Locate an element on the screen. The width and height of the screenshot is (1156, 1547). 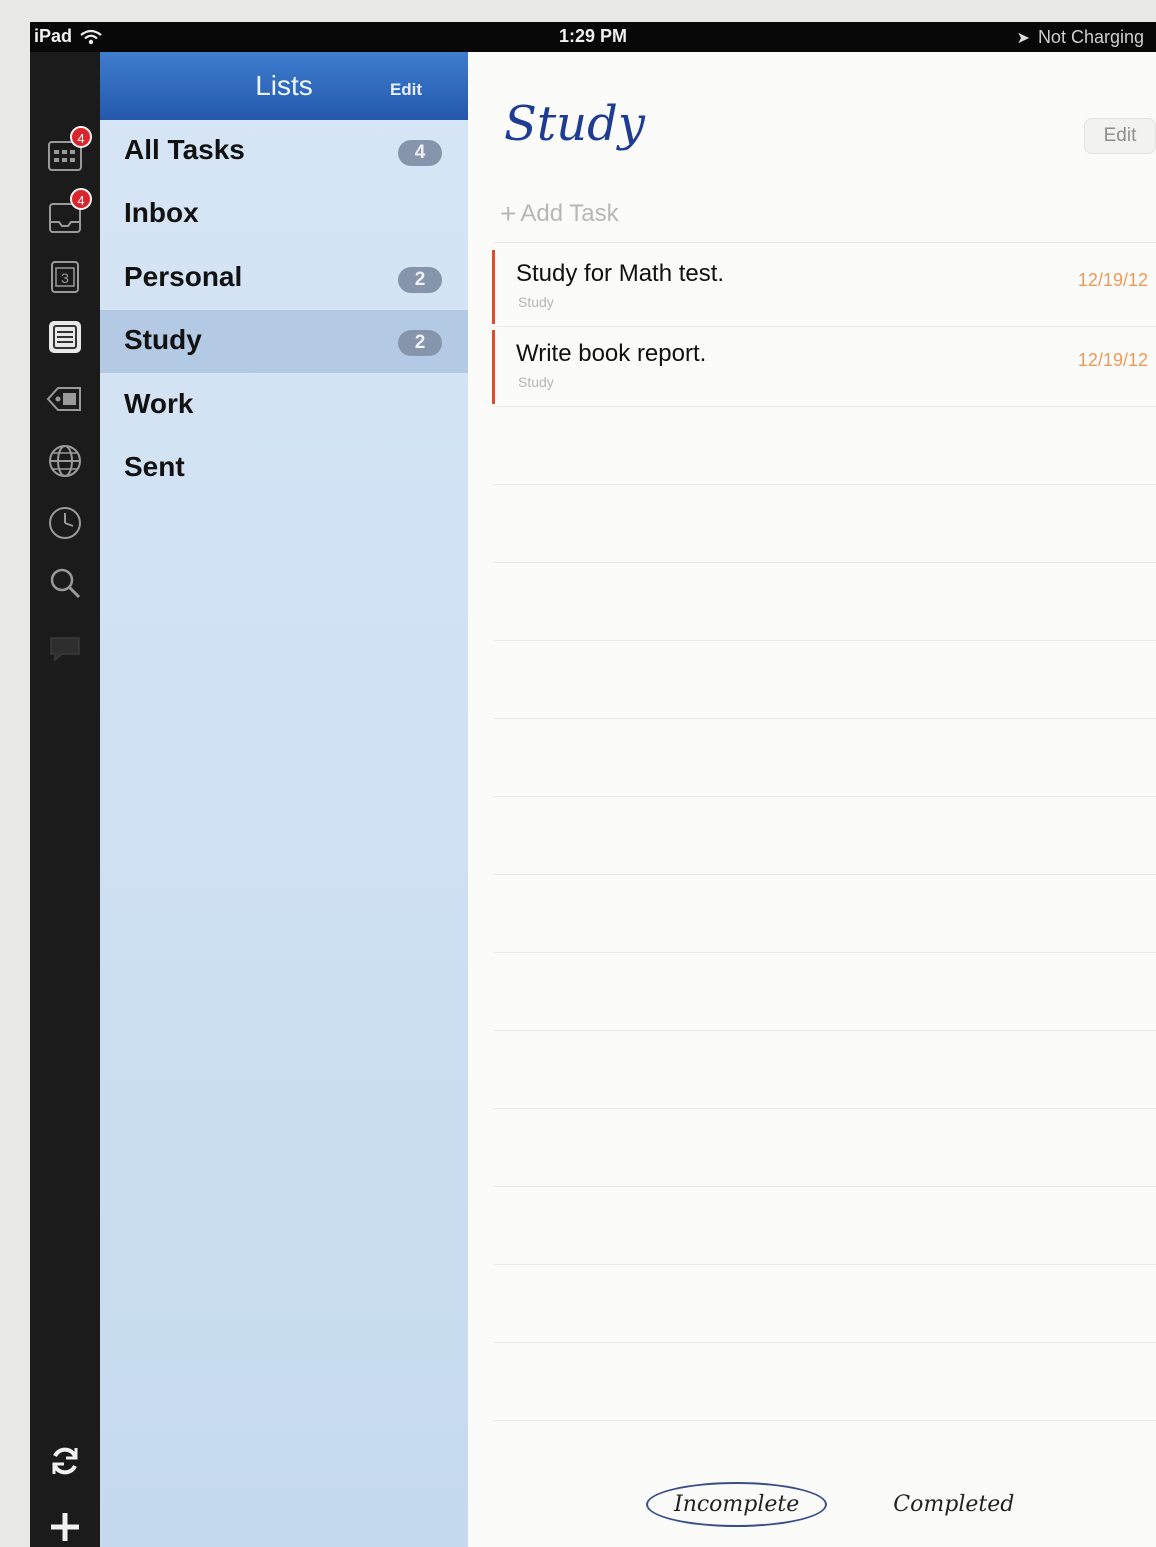
list-item-personal: Personal 2 is located at coordinates (284, 278).